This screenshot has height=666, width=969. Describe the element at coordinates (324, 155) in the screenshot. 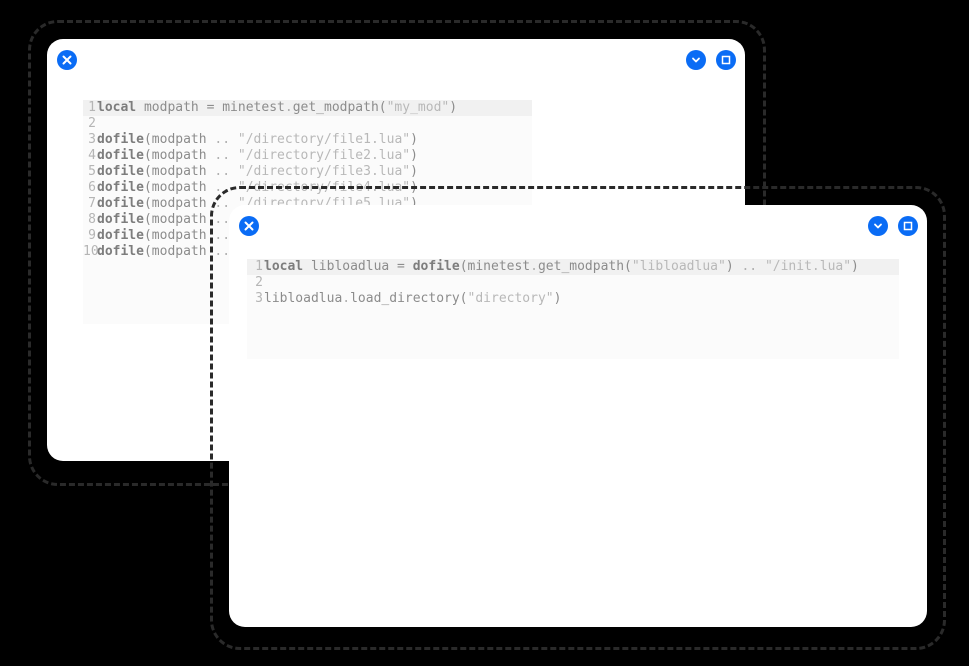

I see `code-token: "/directory/file2.lua"` at that location.